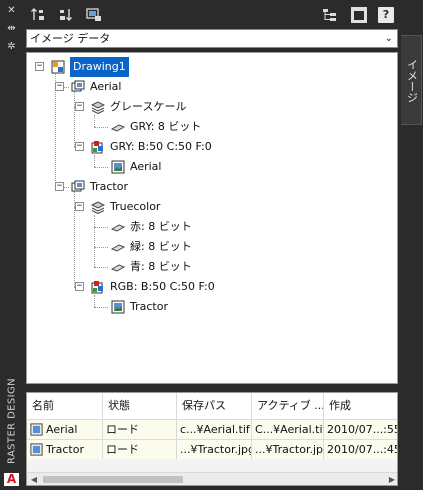 This screenshot has height=490, width=423. Describe the element at coordinates (65, 449) in the screenshot. I see `cell-name: Tractor` at that location.